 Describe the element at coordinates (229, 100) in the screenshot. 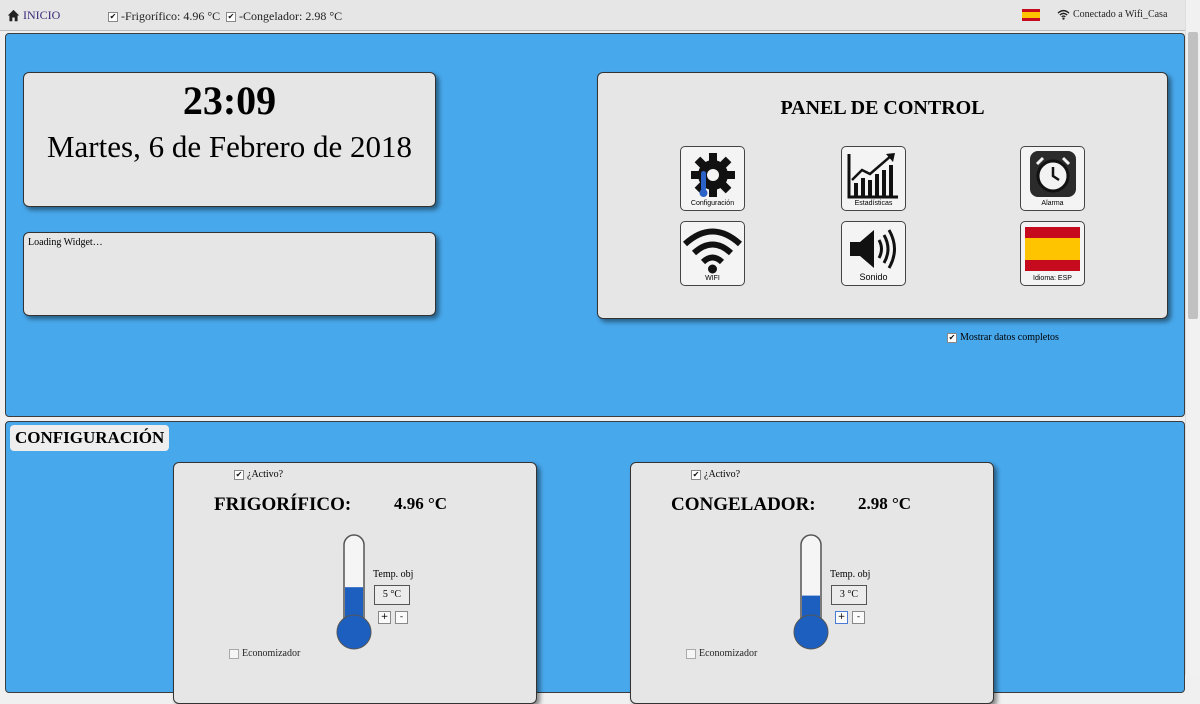

I see `clock-time: 23:09` at that location.